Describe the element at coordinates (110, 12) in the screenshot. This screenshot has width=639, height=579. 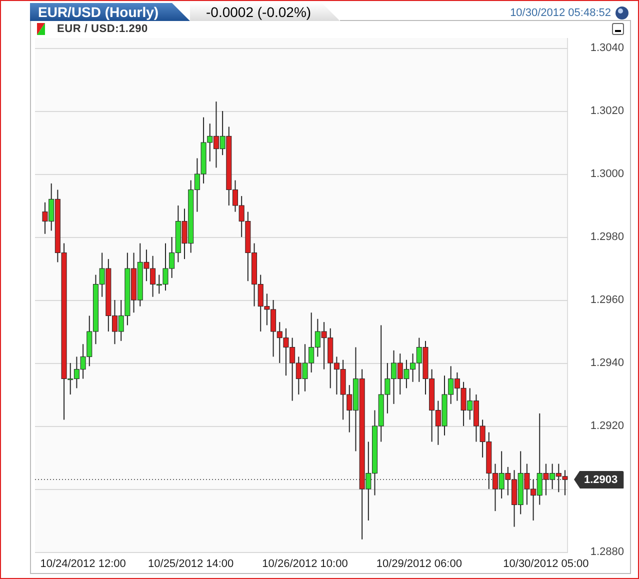
I see `chart-title-tab: EUR/USD (Hourly)` at that location.